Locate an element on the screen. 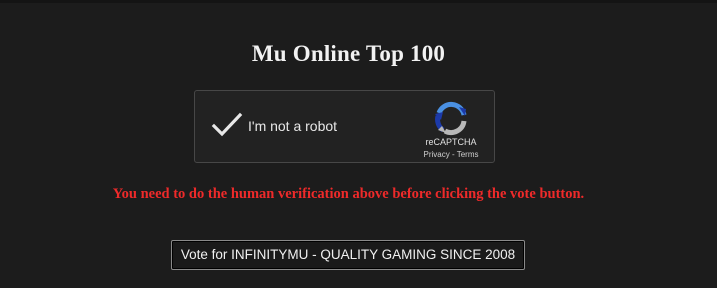 This screenshot has height=288, width=717. terms-link: Terms is located at coordinates (468, 154).